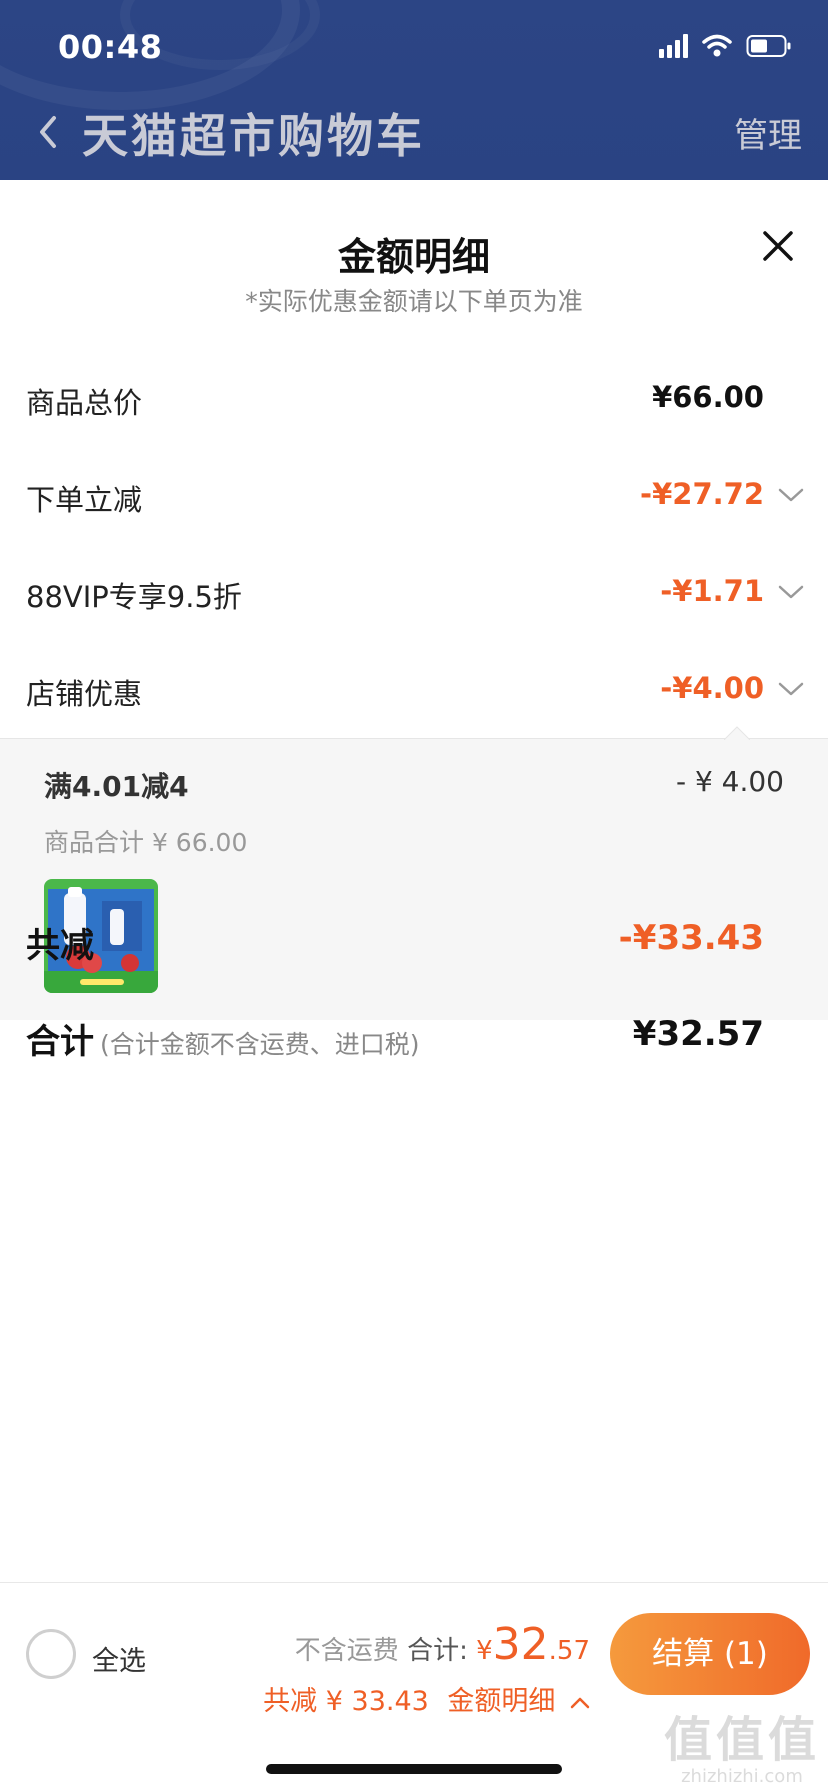 The image size is (828, 1792). Describe the element at coordinates (146, 842) in the screenshot. I see `promo-subtotal: 商品合计 ¥ 66.00` at that location.